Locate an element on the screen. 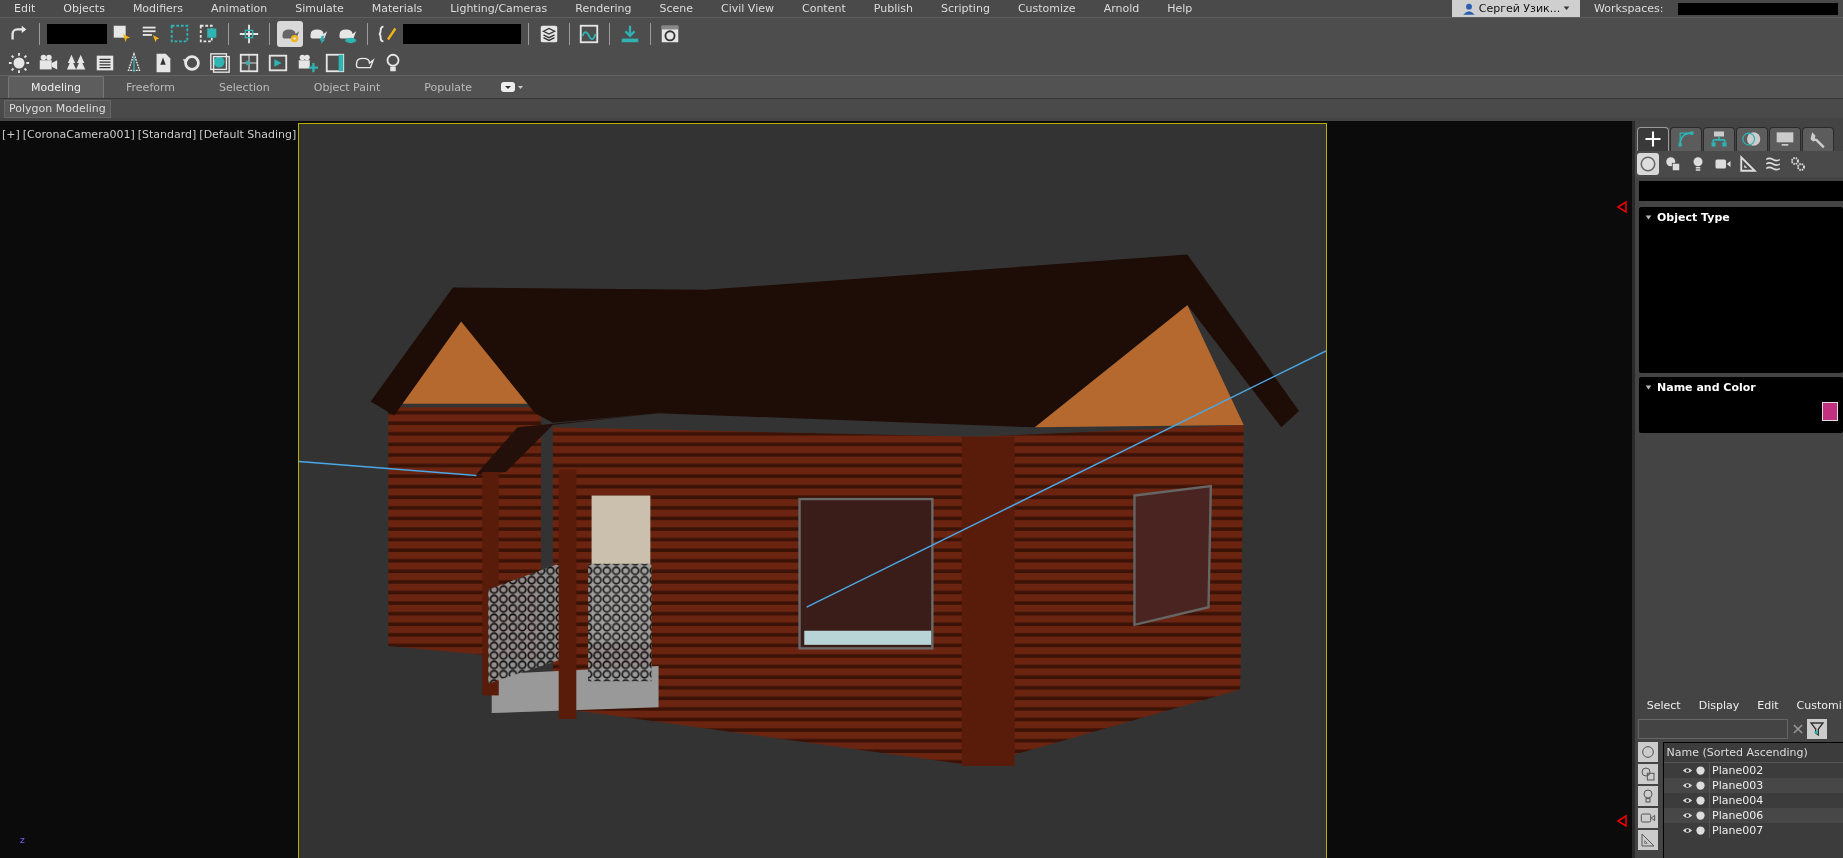 This screenshot has height=858, width=1843. plus-icon is located at coordinates (1653, 139).